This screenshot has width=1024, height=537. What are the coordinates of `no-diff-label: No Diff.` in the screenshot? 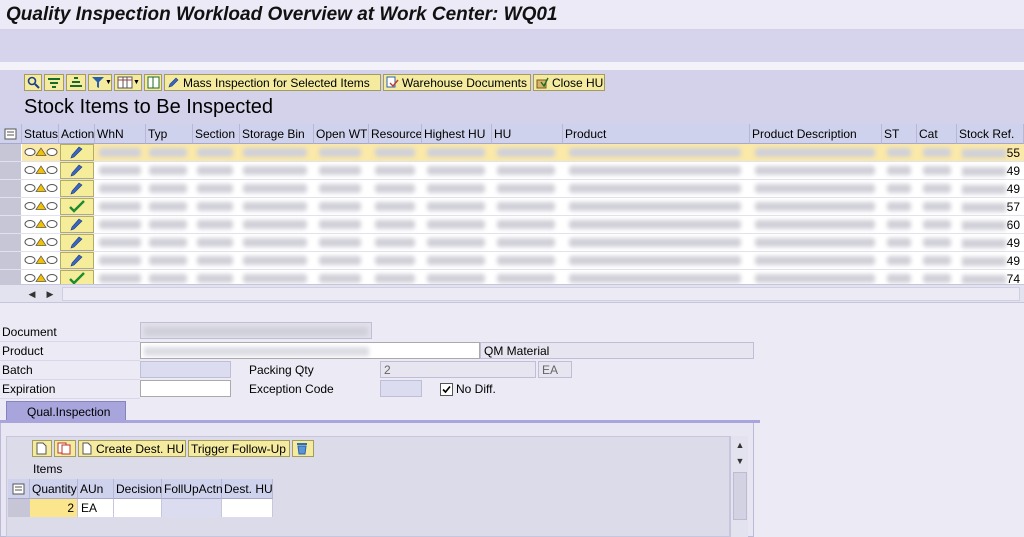 It's located at (476, 389).